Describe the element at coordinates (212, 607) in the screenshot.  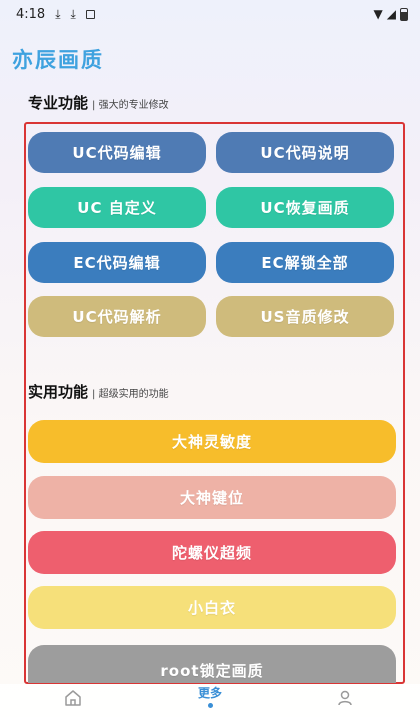
I see `xiaobaiyi-button: 小白衣` at that location.